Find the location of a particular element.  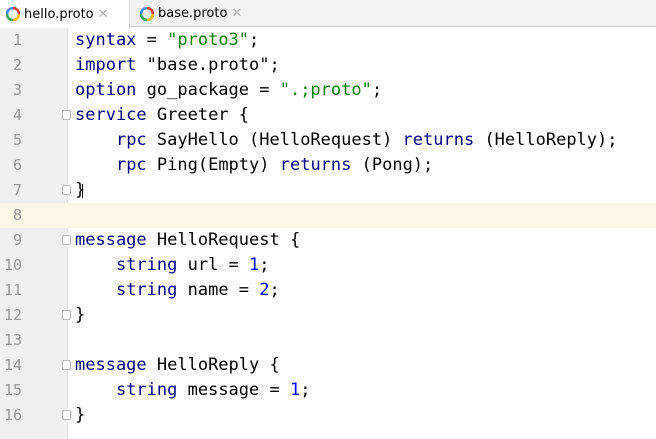

line-number: 6 is located at coordinates (17, 165).